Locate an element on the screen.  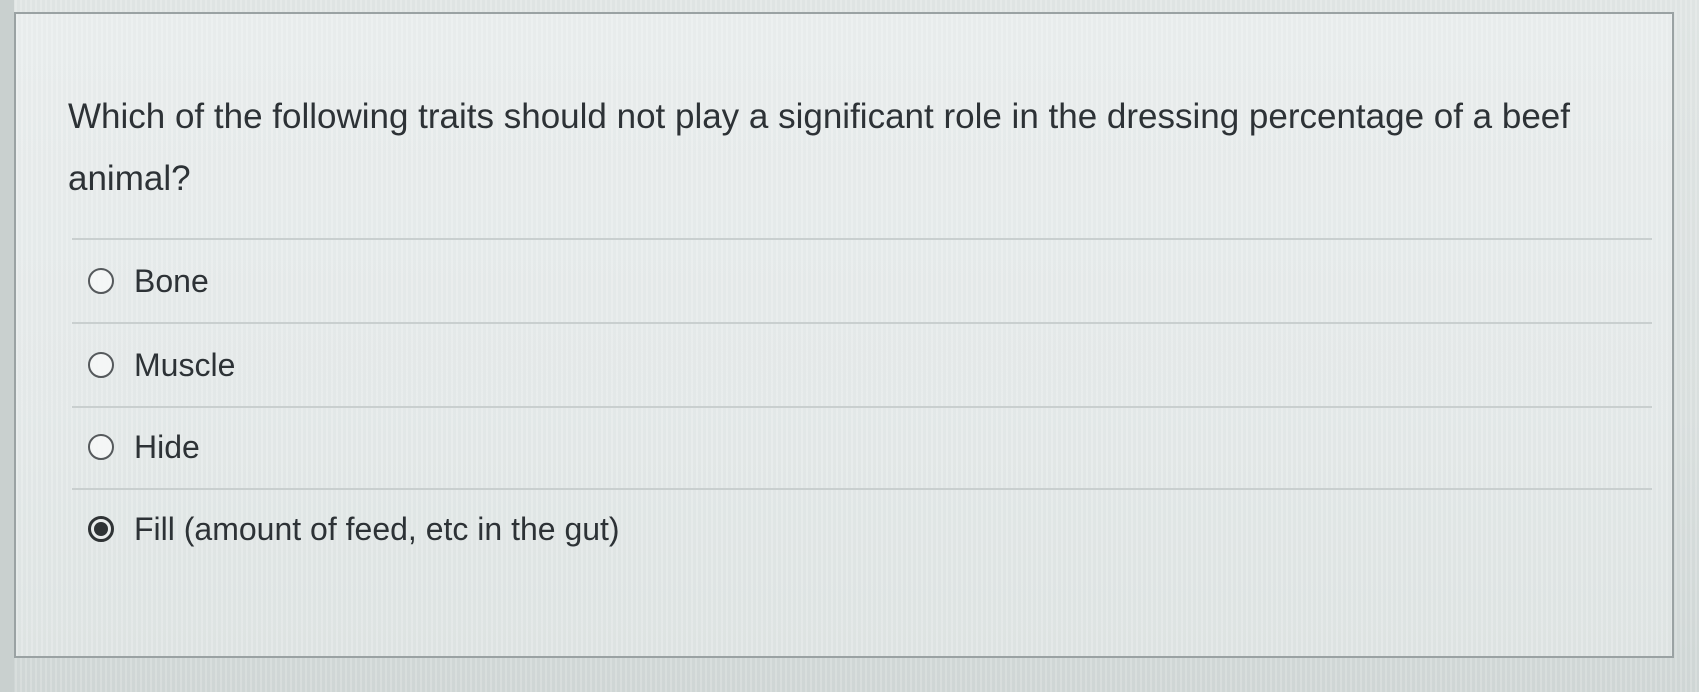
option-hide: Hide is located at coordinates (144, 447).